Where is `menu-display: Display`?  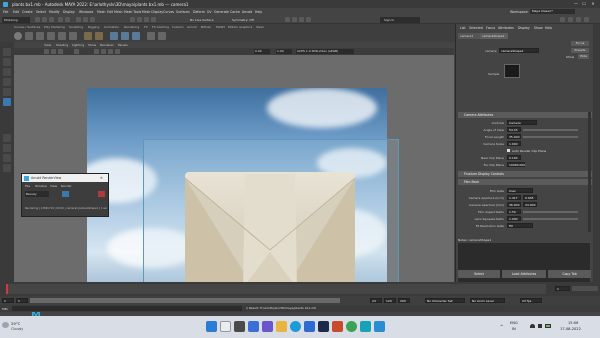
menu-display: Display is located at coordinates (69, 12).